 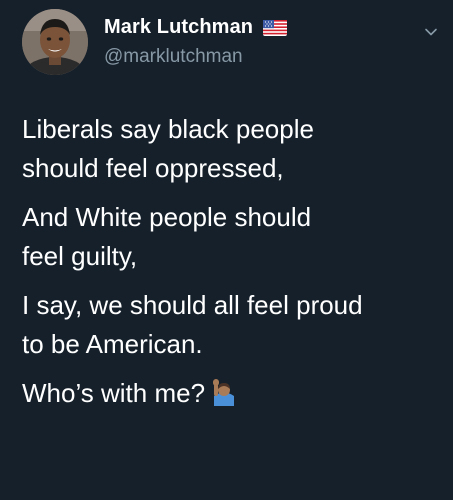 I want to click on chevron-down-icon, so click(x=431, y=32).